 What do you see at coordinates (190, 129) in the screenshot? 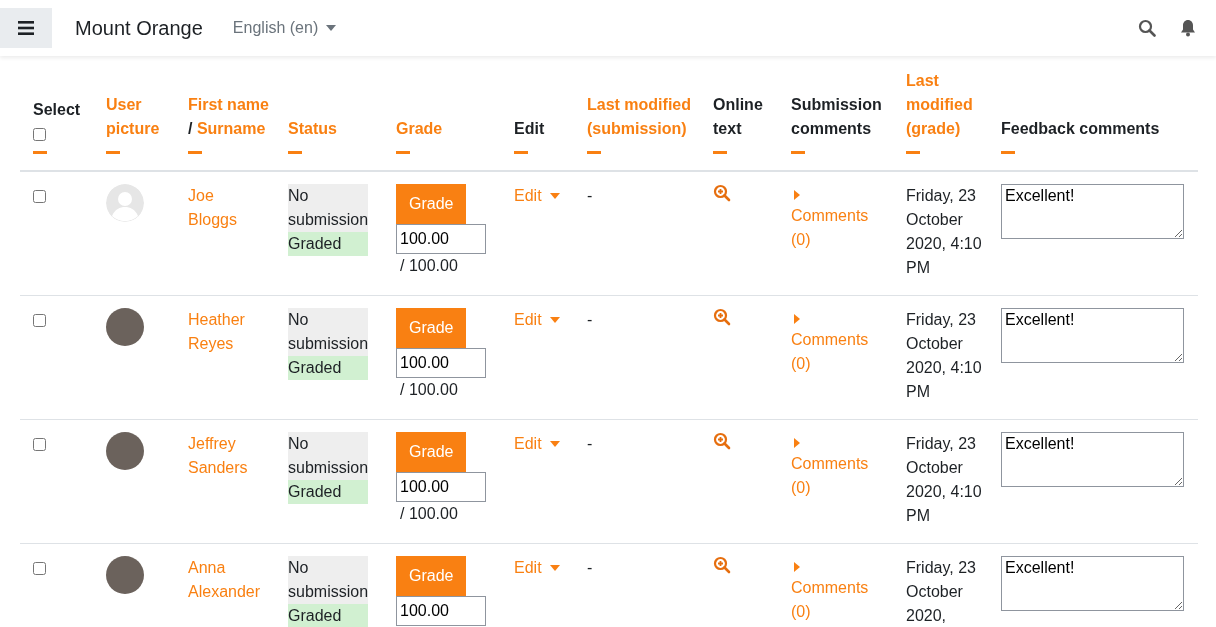
I see `column-header: /` at bounding box center [190, 129].